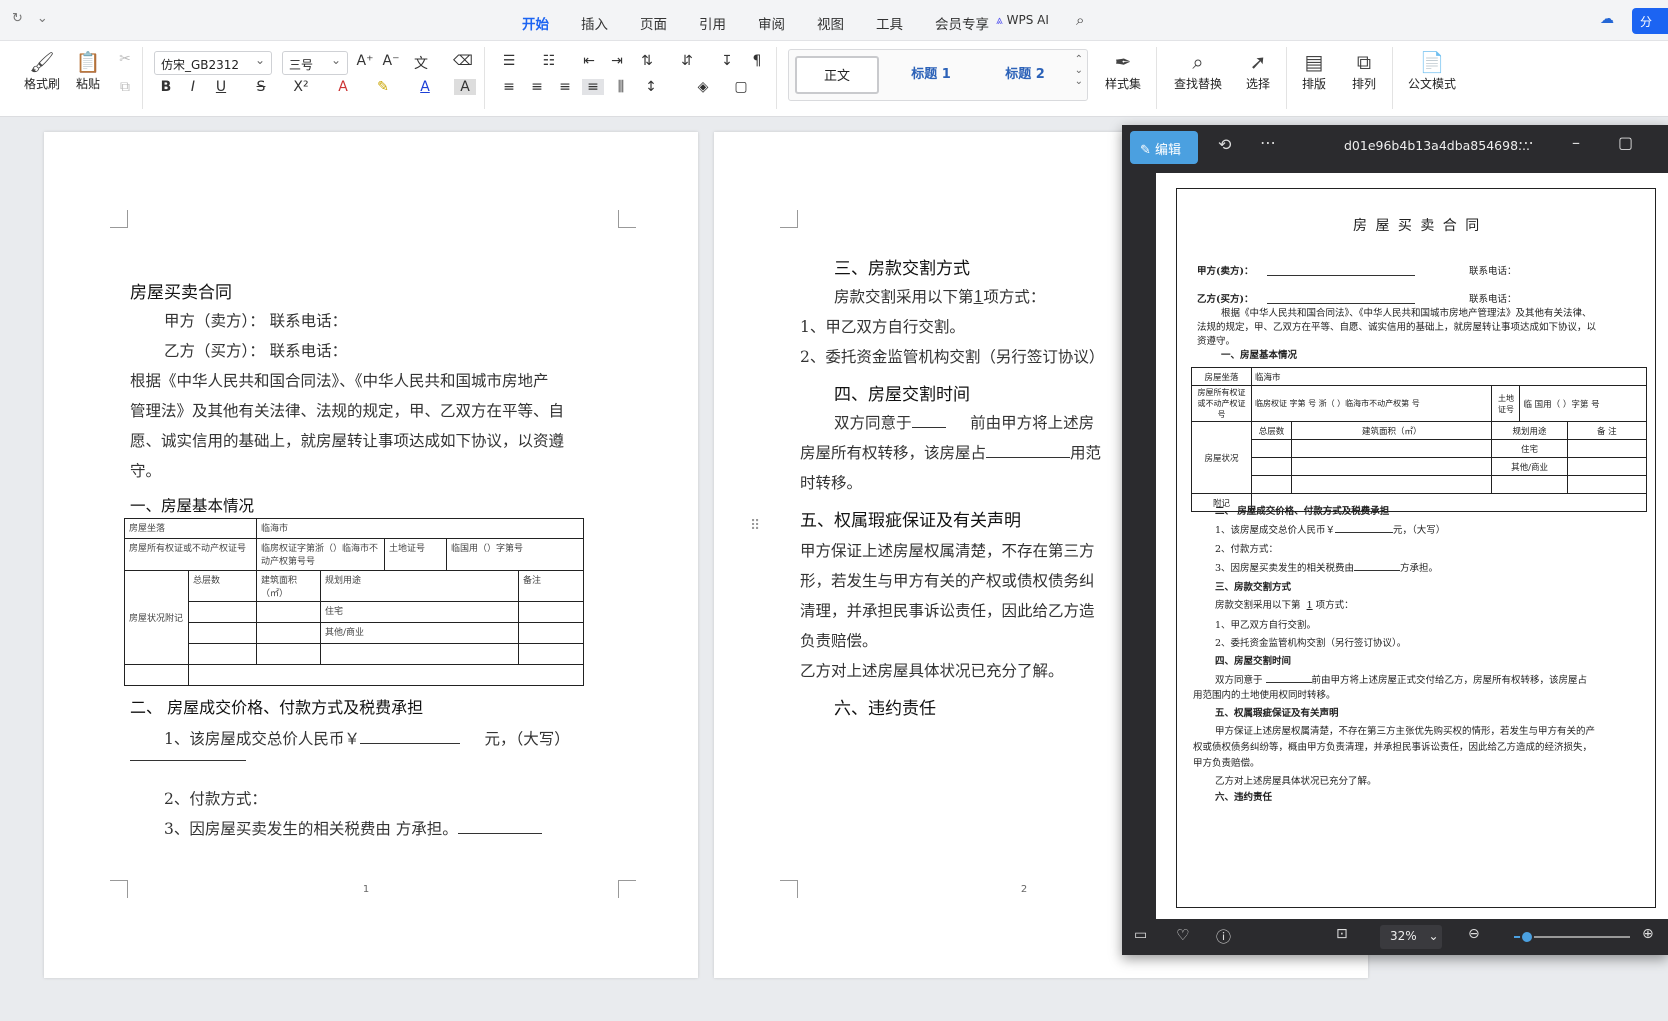 This screenshot has height=1021, width=1668. Describe the element at coordinates (551, 586) in the screenshot. I see `table-cell: 备注` at that location.